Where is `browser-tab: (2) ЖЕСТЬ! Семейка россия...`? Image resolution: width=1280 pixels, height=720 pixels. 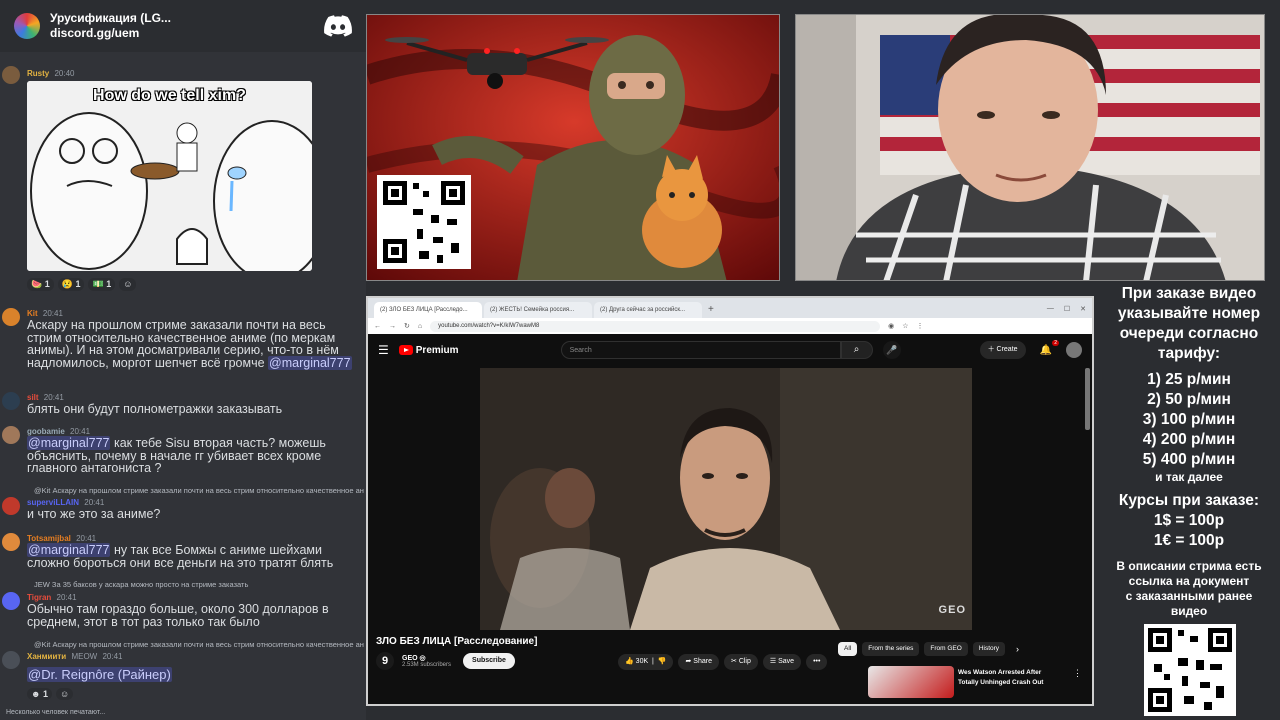
browser-tab: (2) ЖЕСТЬ! Семейка россия... is located at coordinates (538, 310).